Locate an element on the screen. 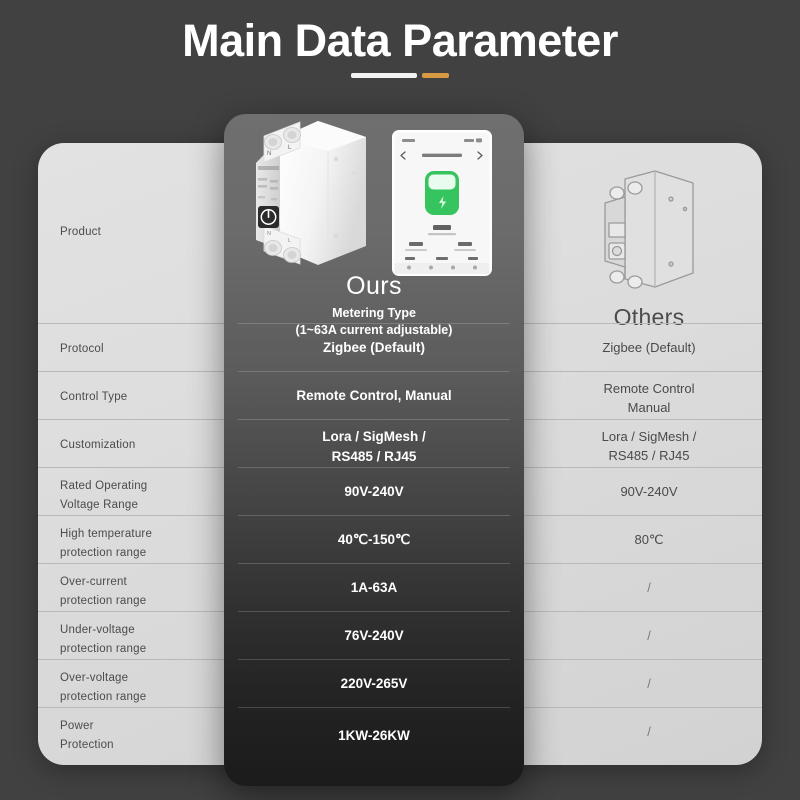 This screenshot has width=800, height=800. title-accent-divider is located at coordinates (400, 76).